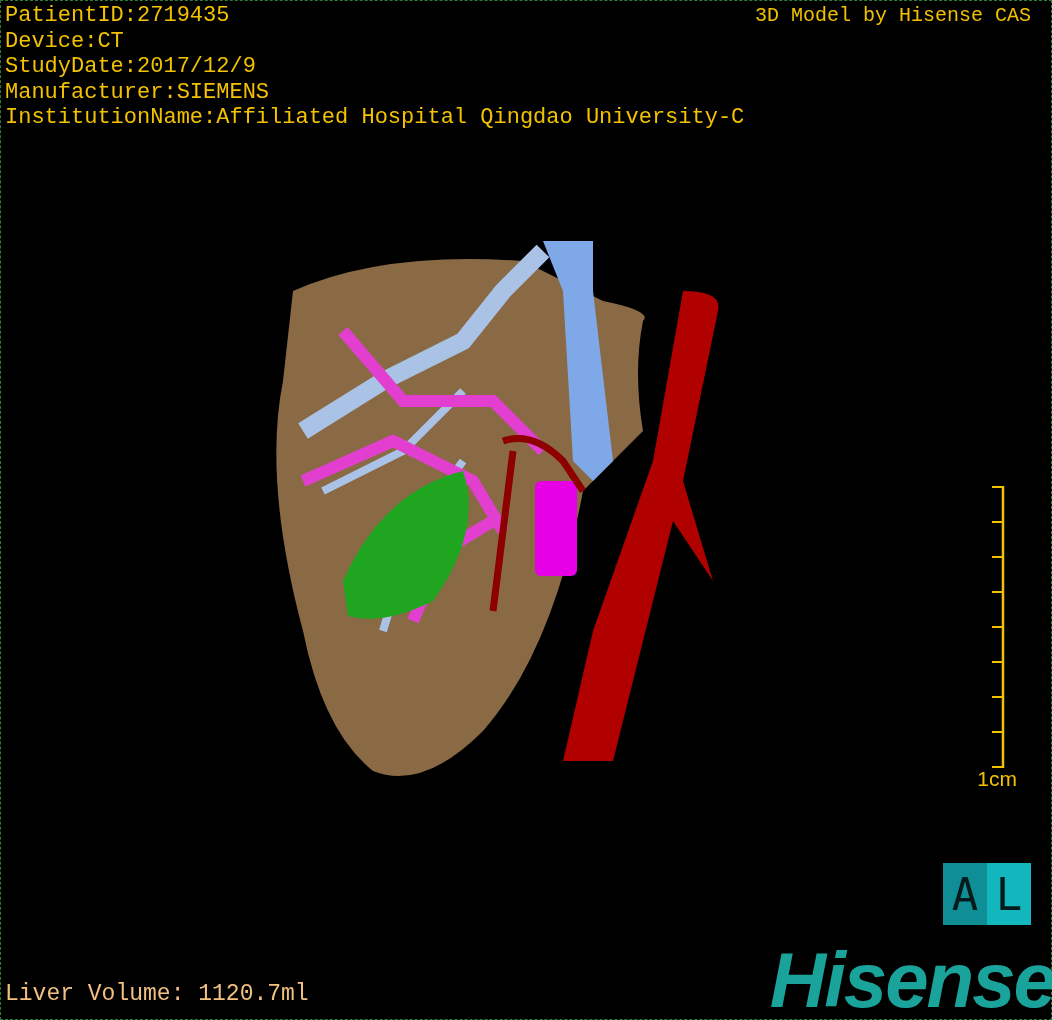 The width and height of the screenshot is (1052, 1020). Describe the element at coordinates (892, 16) in the screenshot. I see `viewer-title: 3D Model by Hisense CAS` at that location.